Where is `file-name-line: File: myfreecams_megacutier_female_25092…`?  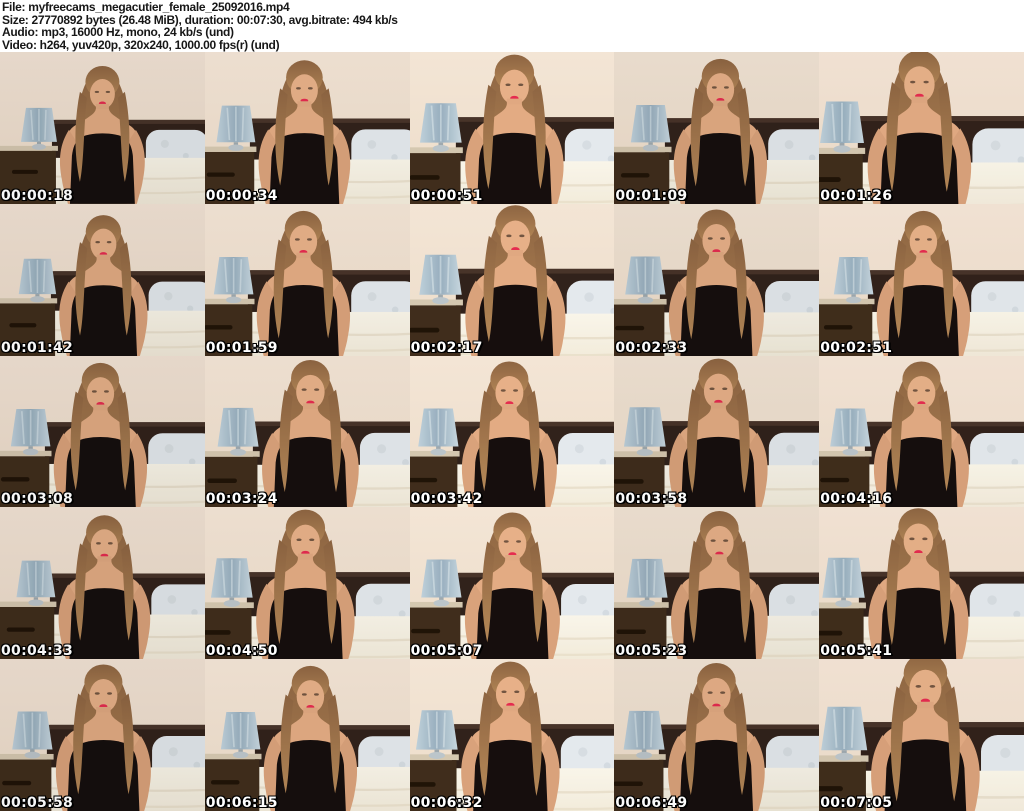 file-name-line: File: myfreecams_megacutier_female_25092… is located at coordinates (146, 7).